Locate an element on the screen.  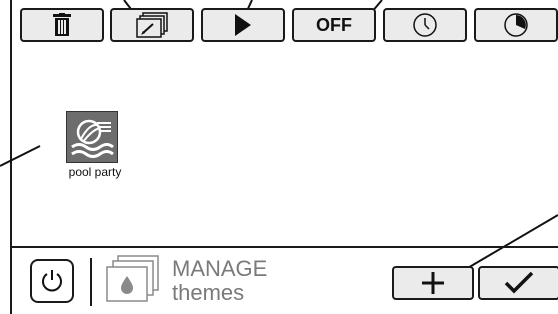
check-icon is located at coordinates (519, 282).